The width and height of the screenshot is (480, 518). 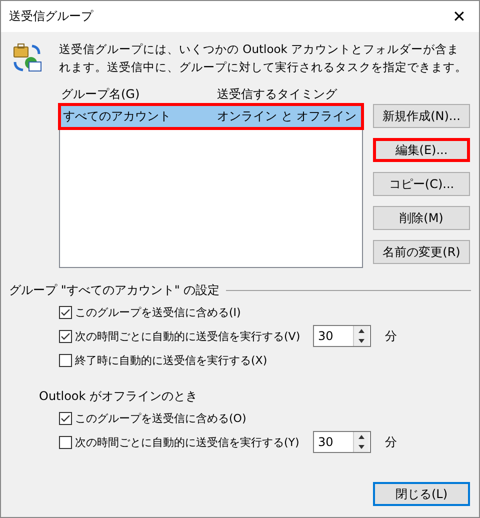 What do you see at coordinates (421, 218) in the screenshot?
I see `action-button: 削除(M)` at bounding box center [421, 218].